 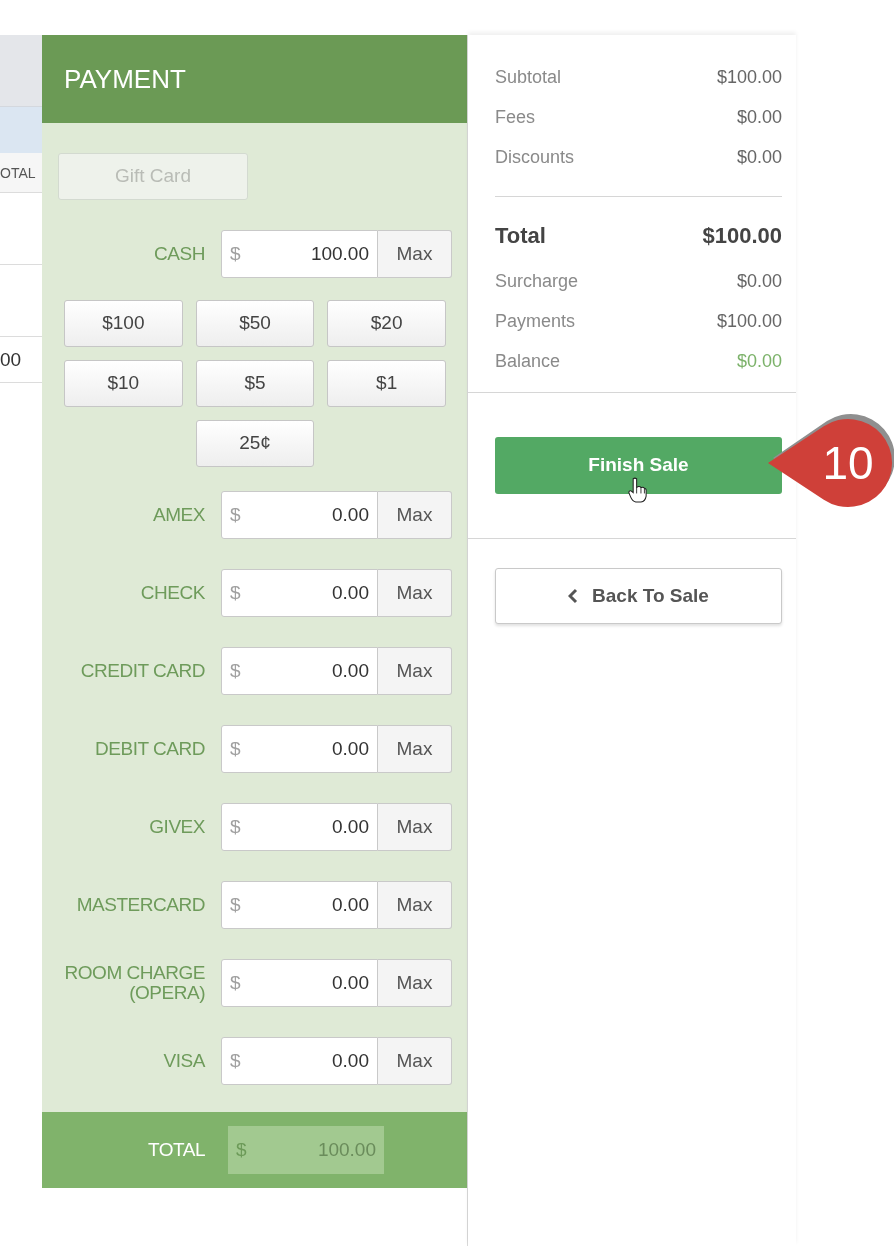 I want to click on payment-method-label: ROOM CHARGE (OPERA), so click(x=134, y=983).